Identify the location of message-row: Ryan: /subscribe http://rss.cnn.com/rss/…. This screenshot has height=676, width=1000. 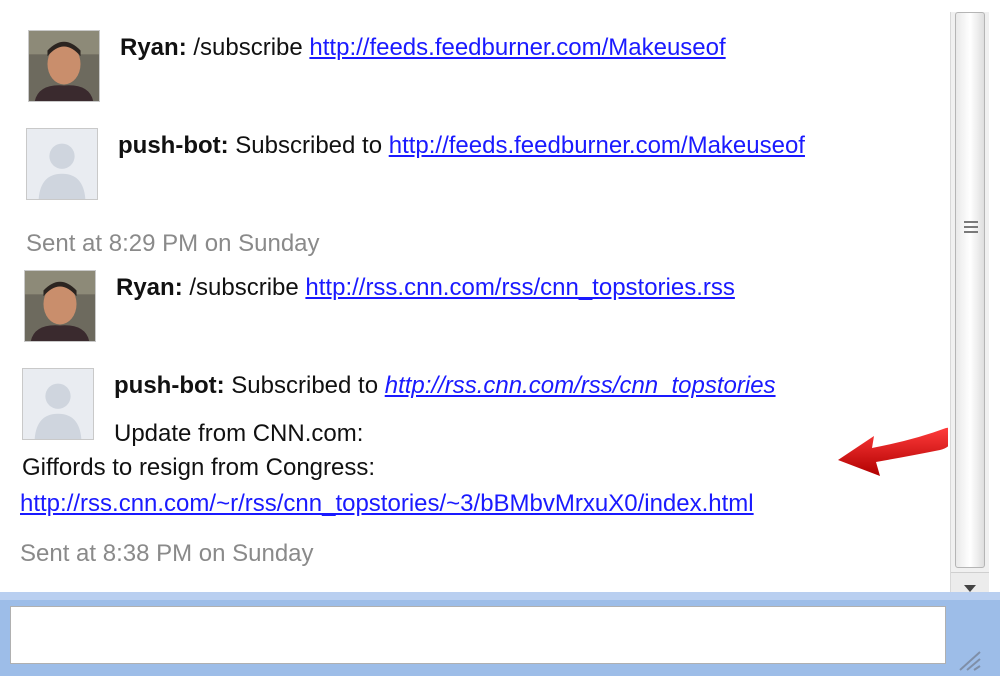
(425, 288).